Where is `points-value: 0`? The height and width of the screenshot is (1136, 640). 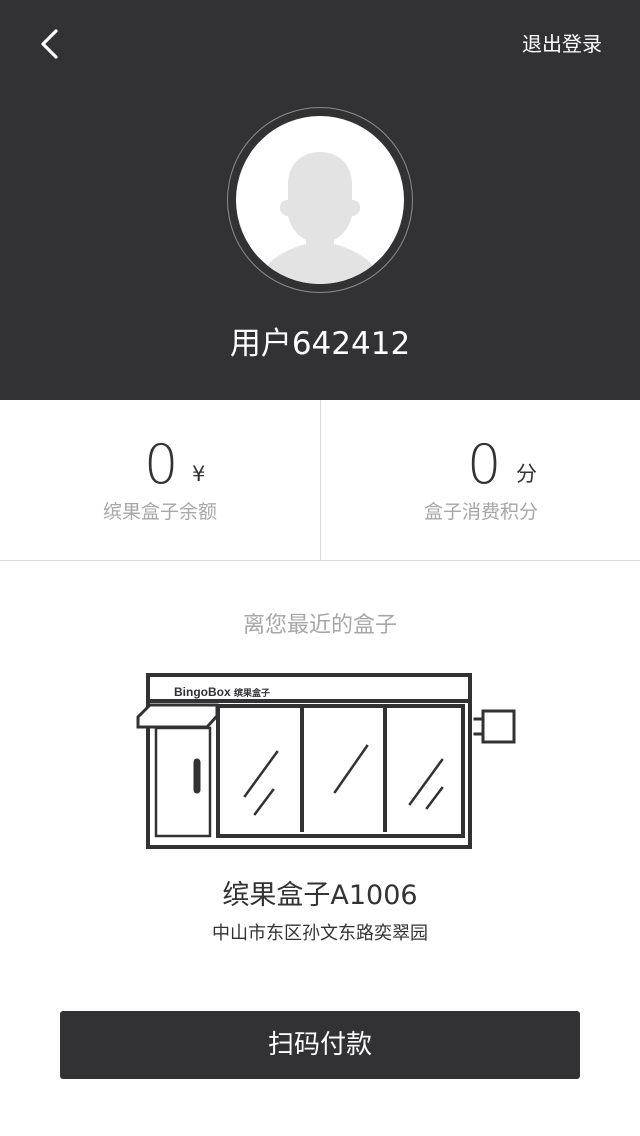 points-value: 0 is located at coordinates (484, 464).